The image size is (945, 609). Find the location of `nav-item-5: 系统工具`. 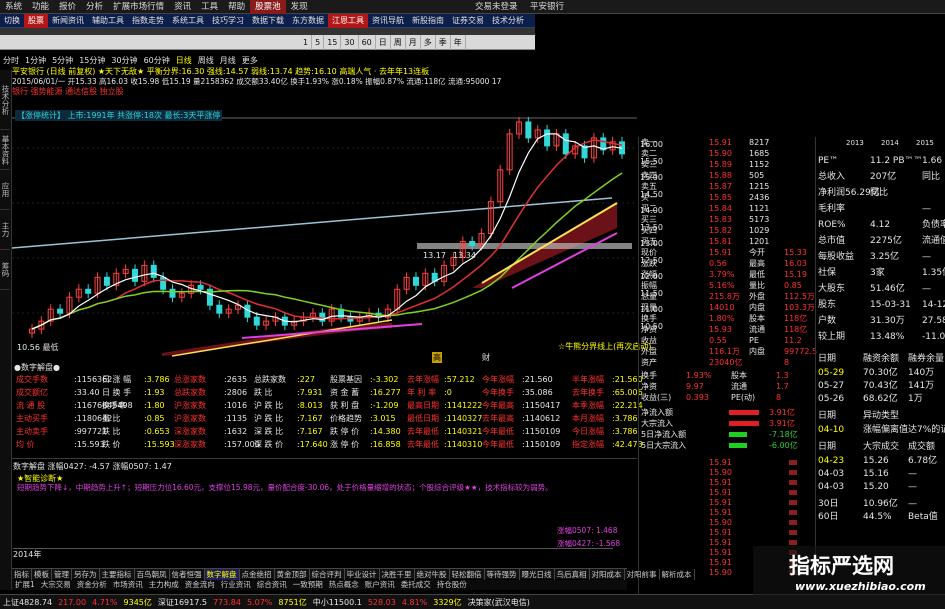

nav-item-5: 系统工具 is located at coordinates (188, 21).